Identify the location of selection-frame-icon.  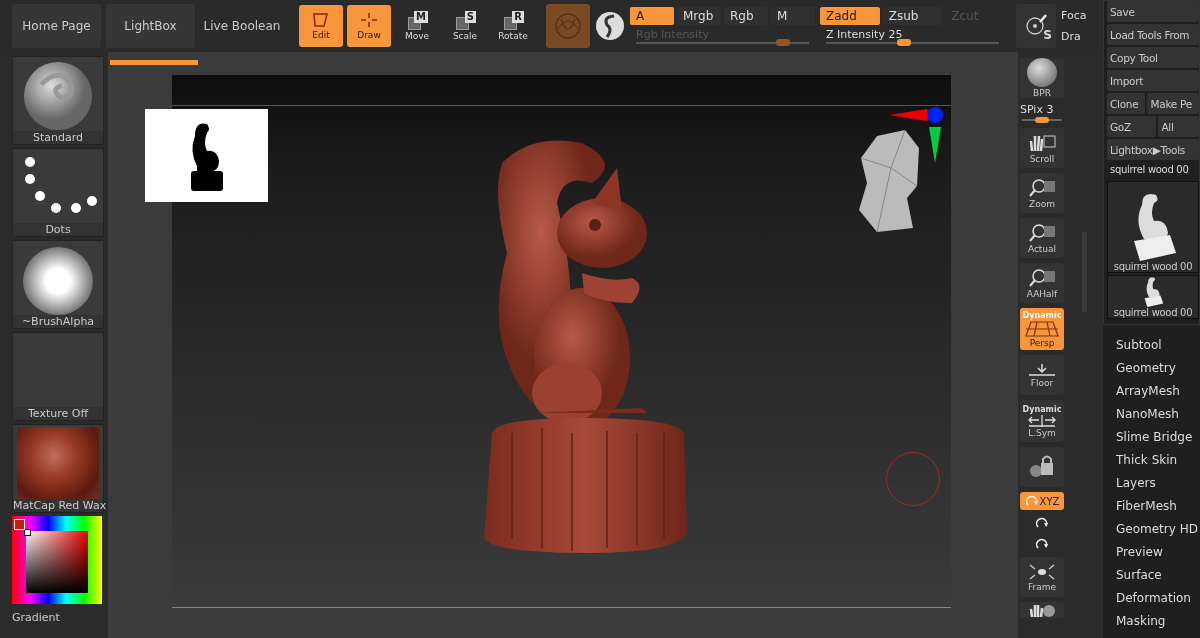
(321, 20).